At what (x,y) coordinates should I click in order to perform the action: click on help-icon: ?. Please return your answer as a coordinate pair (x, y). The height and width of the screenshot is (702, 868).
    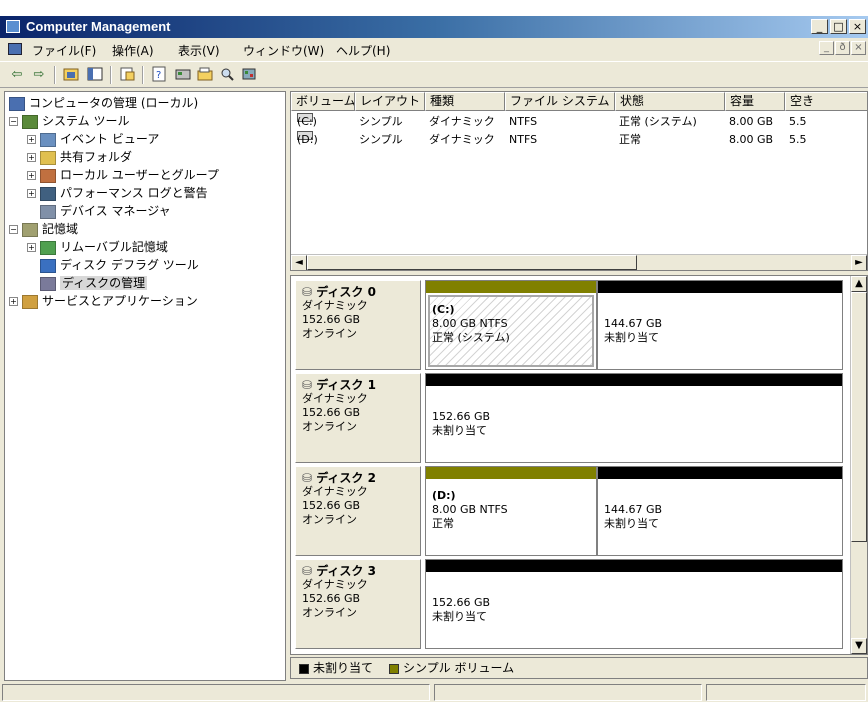
    Looking at the image, I should click on (159, 75).